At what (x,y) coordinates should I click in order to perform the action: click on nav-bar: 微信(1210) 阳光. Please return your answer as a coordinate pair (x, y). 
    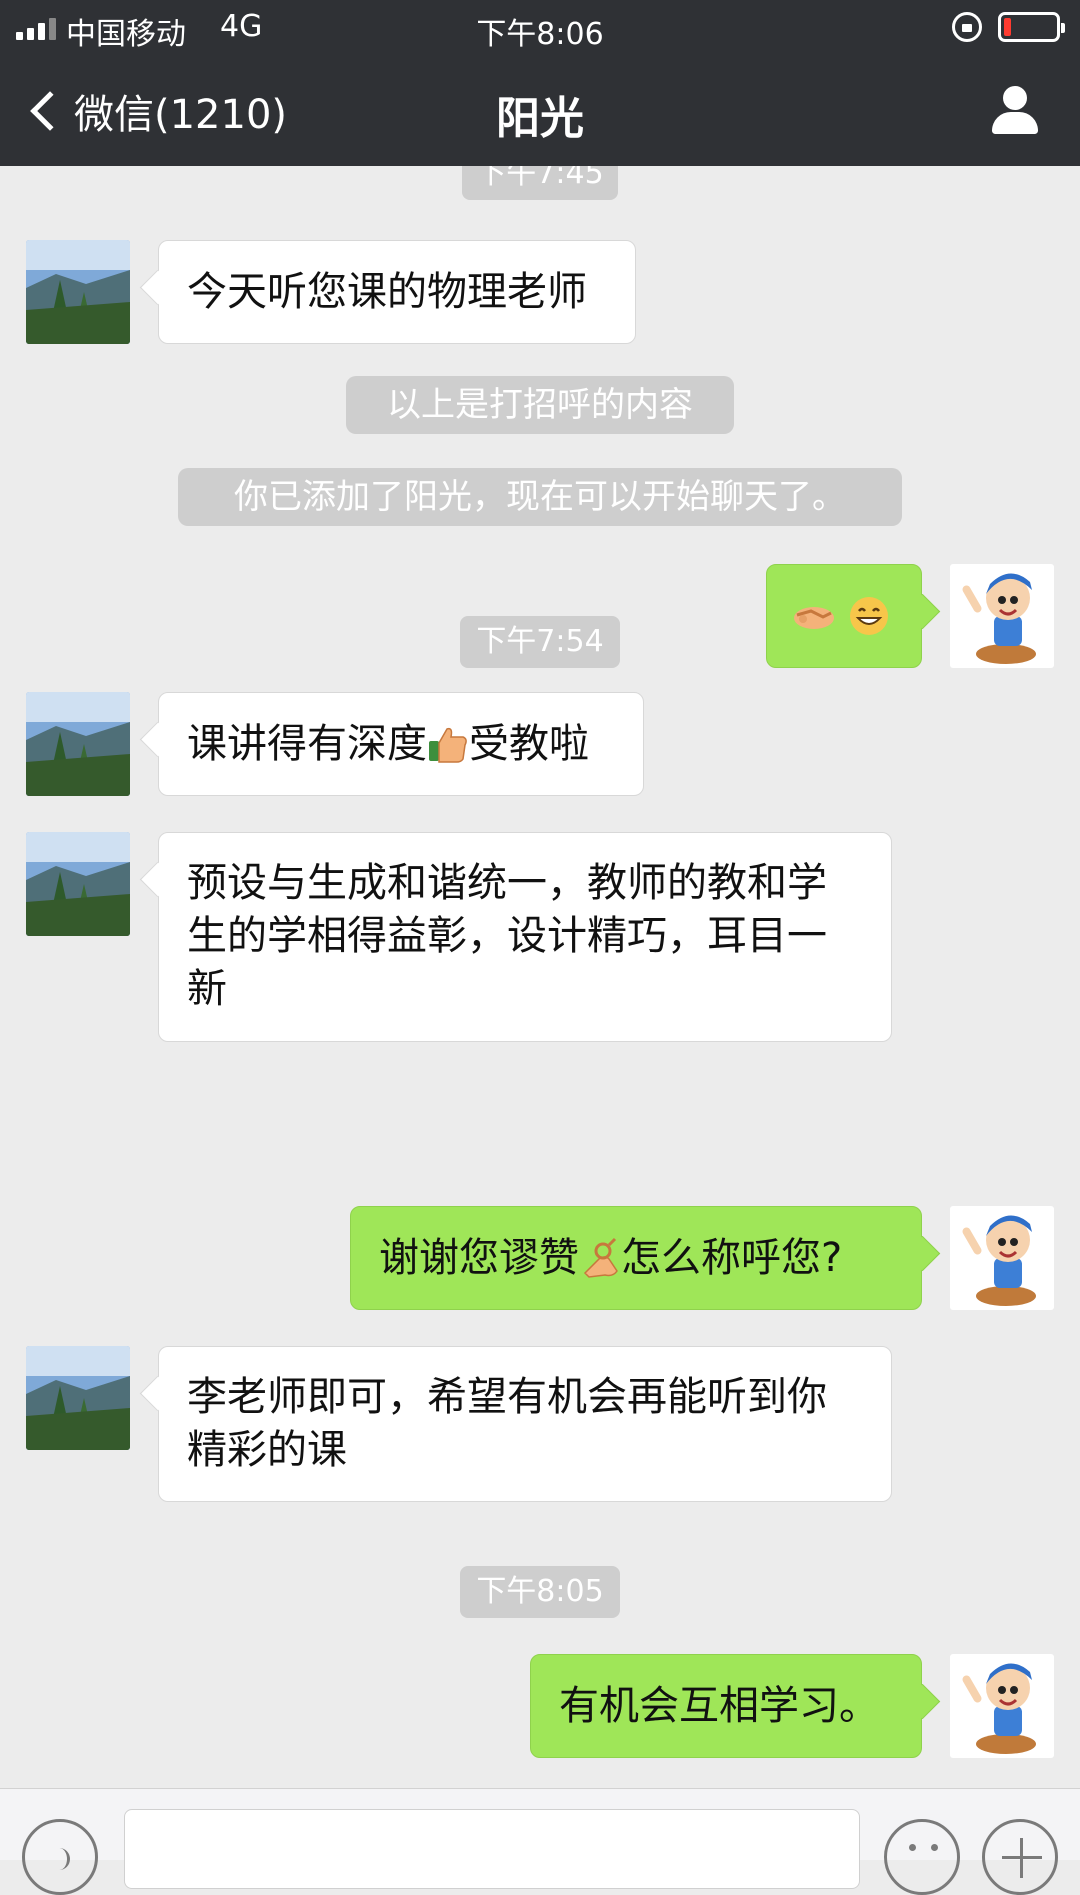
    Looking at the image, I should click on (540, 111).